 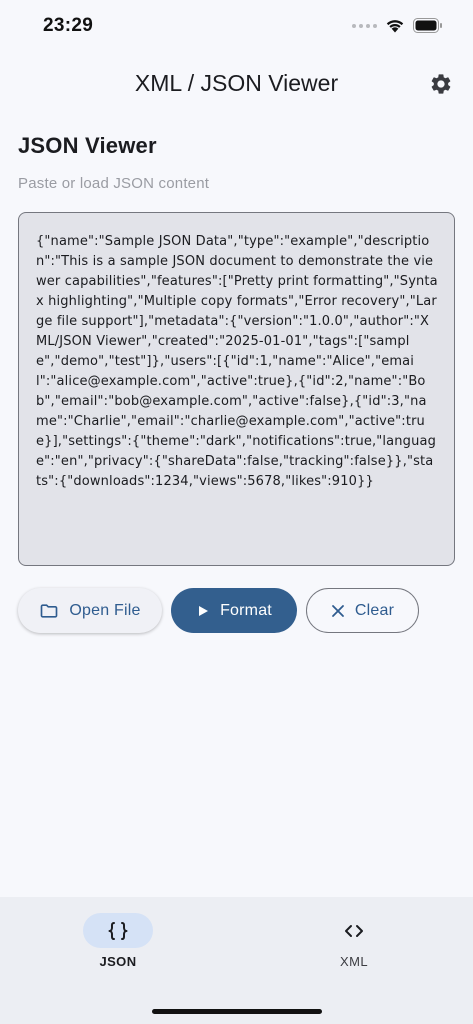 What do you see at coordinates (68, 25) in the screenshot?
I see `status-time: 23:29` at bounding box center [68, 25].